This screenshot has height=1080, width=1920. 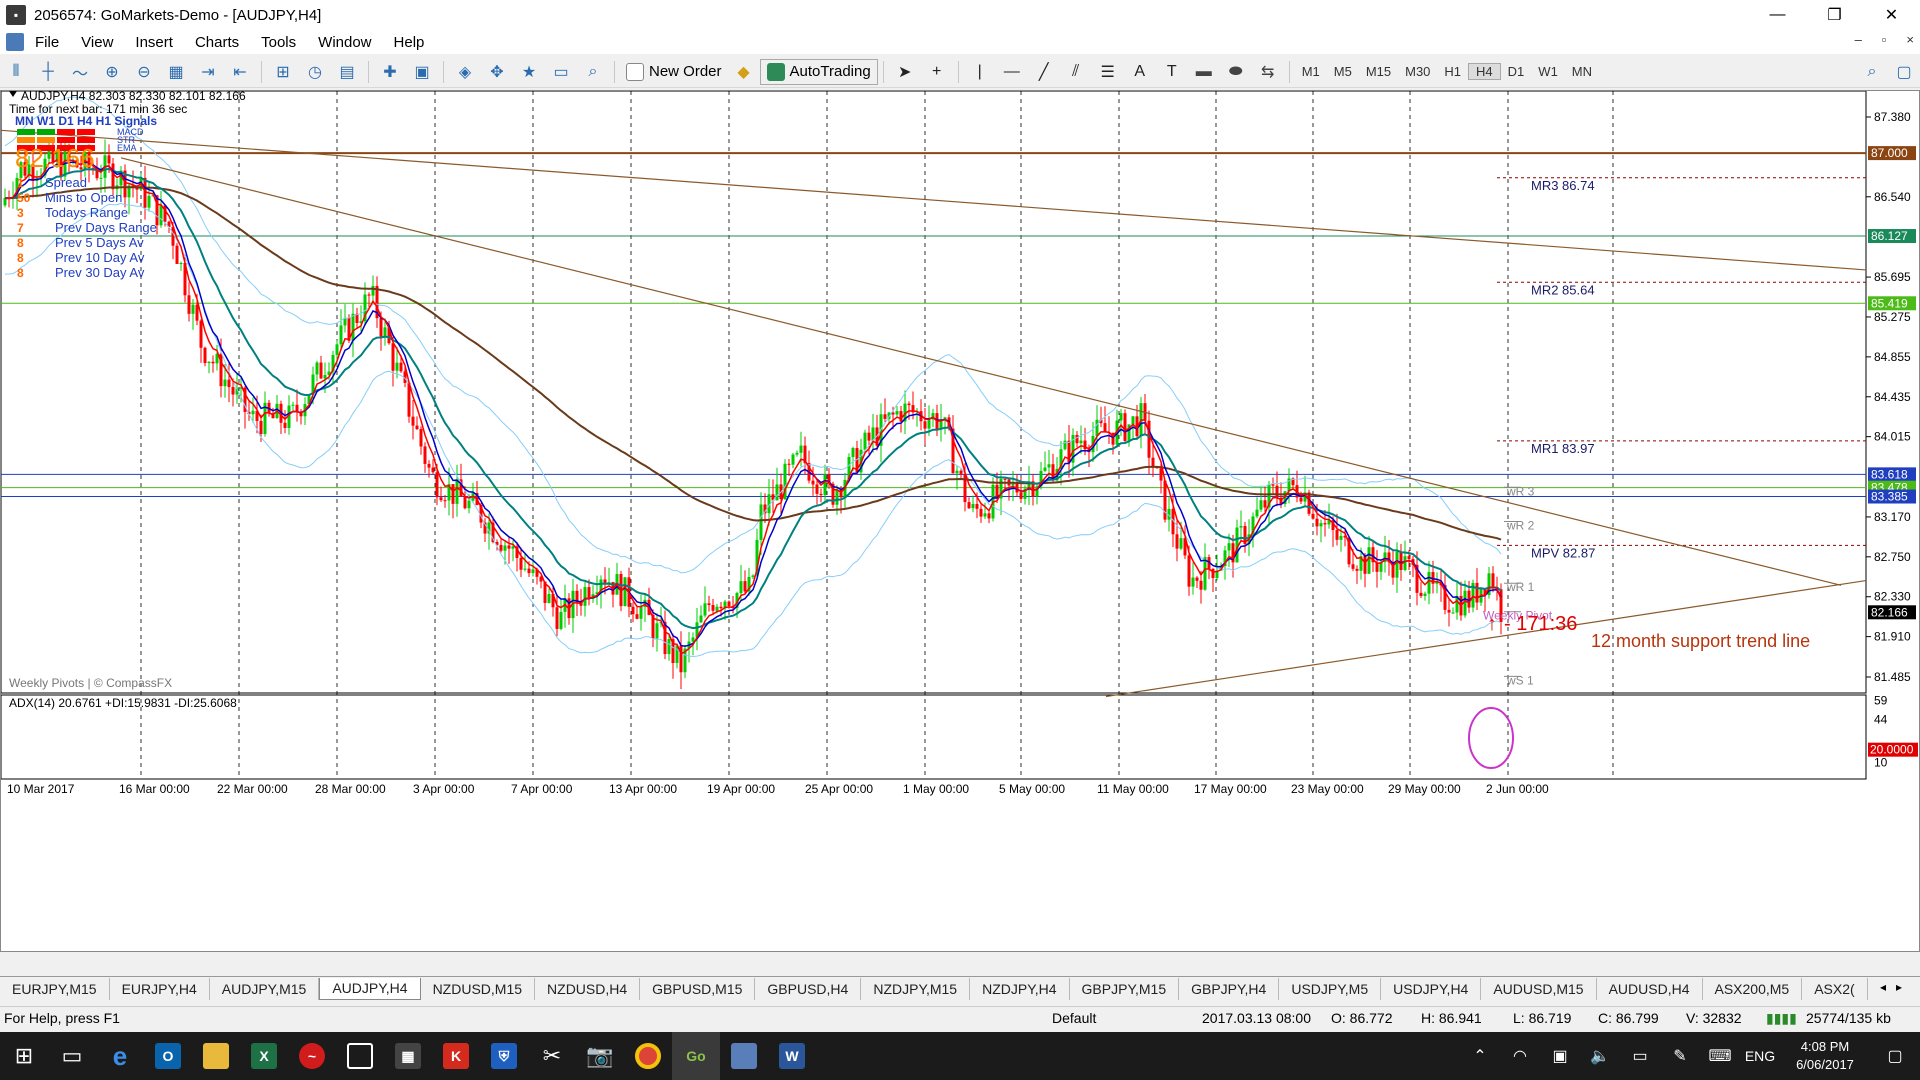 What do you see at coordinates (1516, 71) in the screenshot?
I see `tf-d1: D1` at bounding box center [1516, 71].